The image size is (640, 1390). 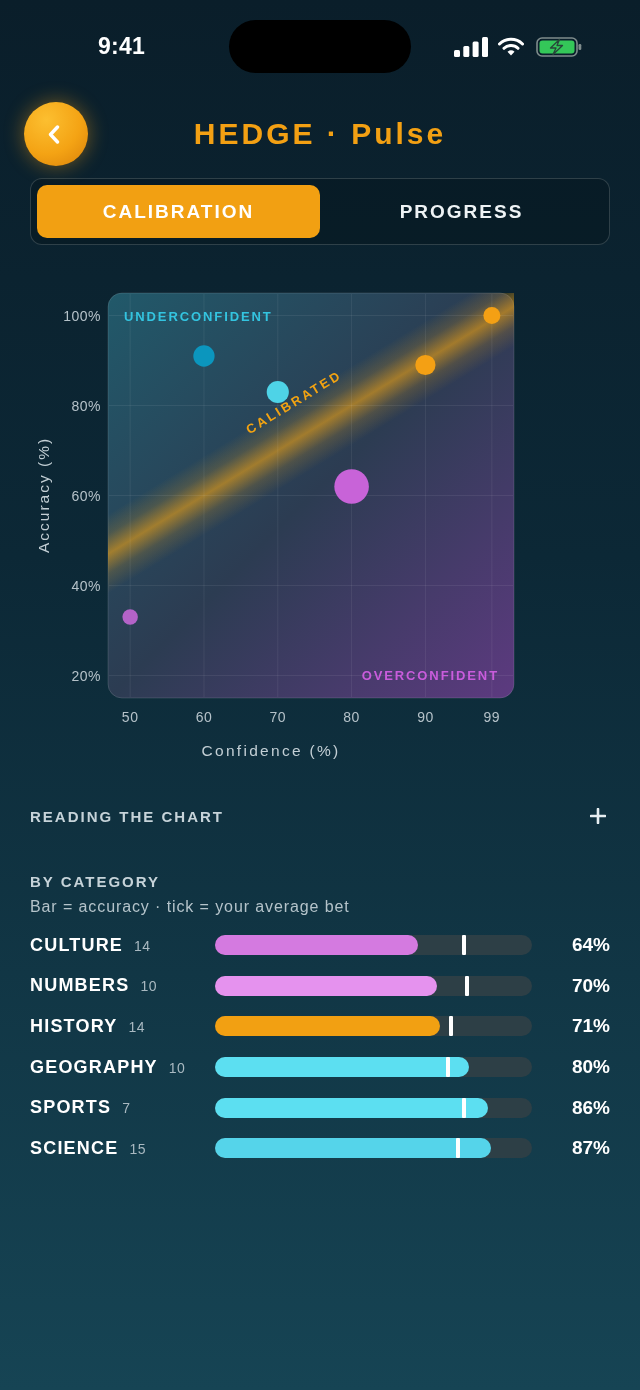 What do you see at coordinates (130, 717) in the screenshot?
I see `x-tick-label: 50` at bounding box center [130, 717].